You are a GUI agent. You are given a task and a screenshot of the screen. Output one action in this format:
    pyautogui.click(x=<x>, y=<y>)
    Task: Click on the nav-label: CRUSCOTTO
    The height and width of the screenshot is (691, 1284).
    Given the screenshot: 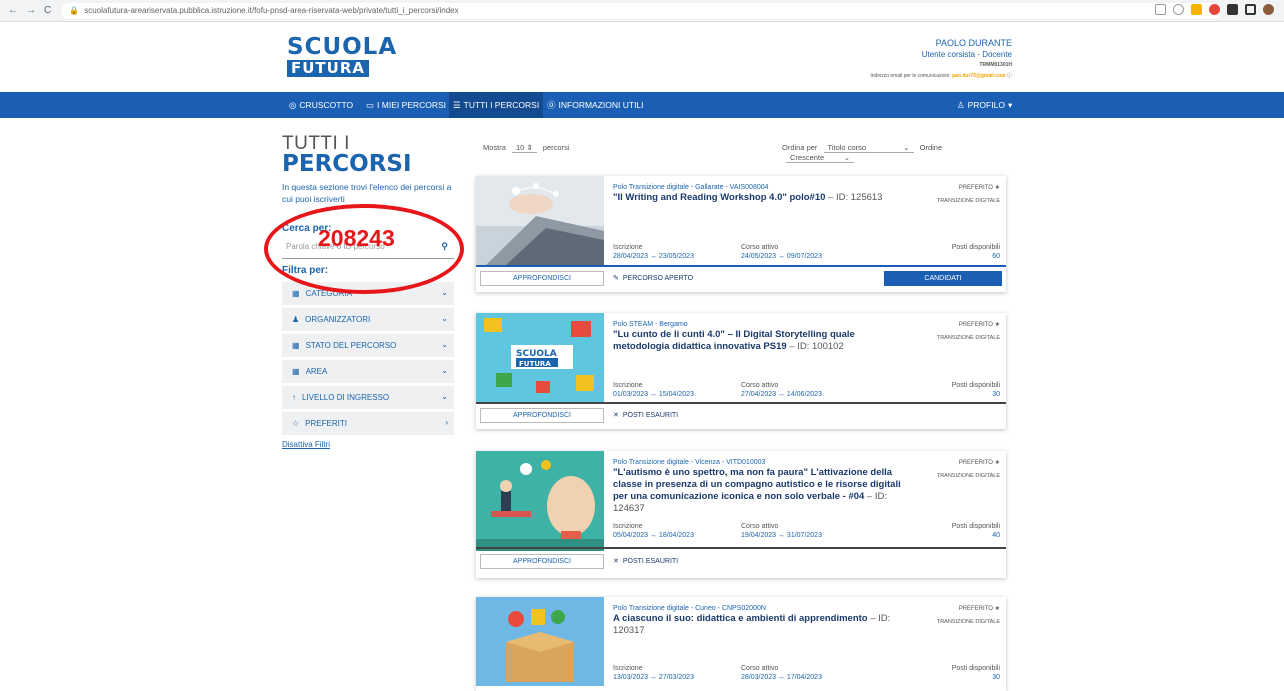 What is the action you would take?
    pyautogui.click(x=326, y=105)
    